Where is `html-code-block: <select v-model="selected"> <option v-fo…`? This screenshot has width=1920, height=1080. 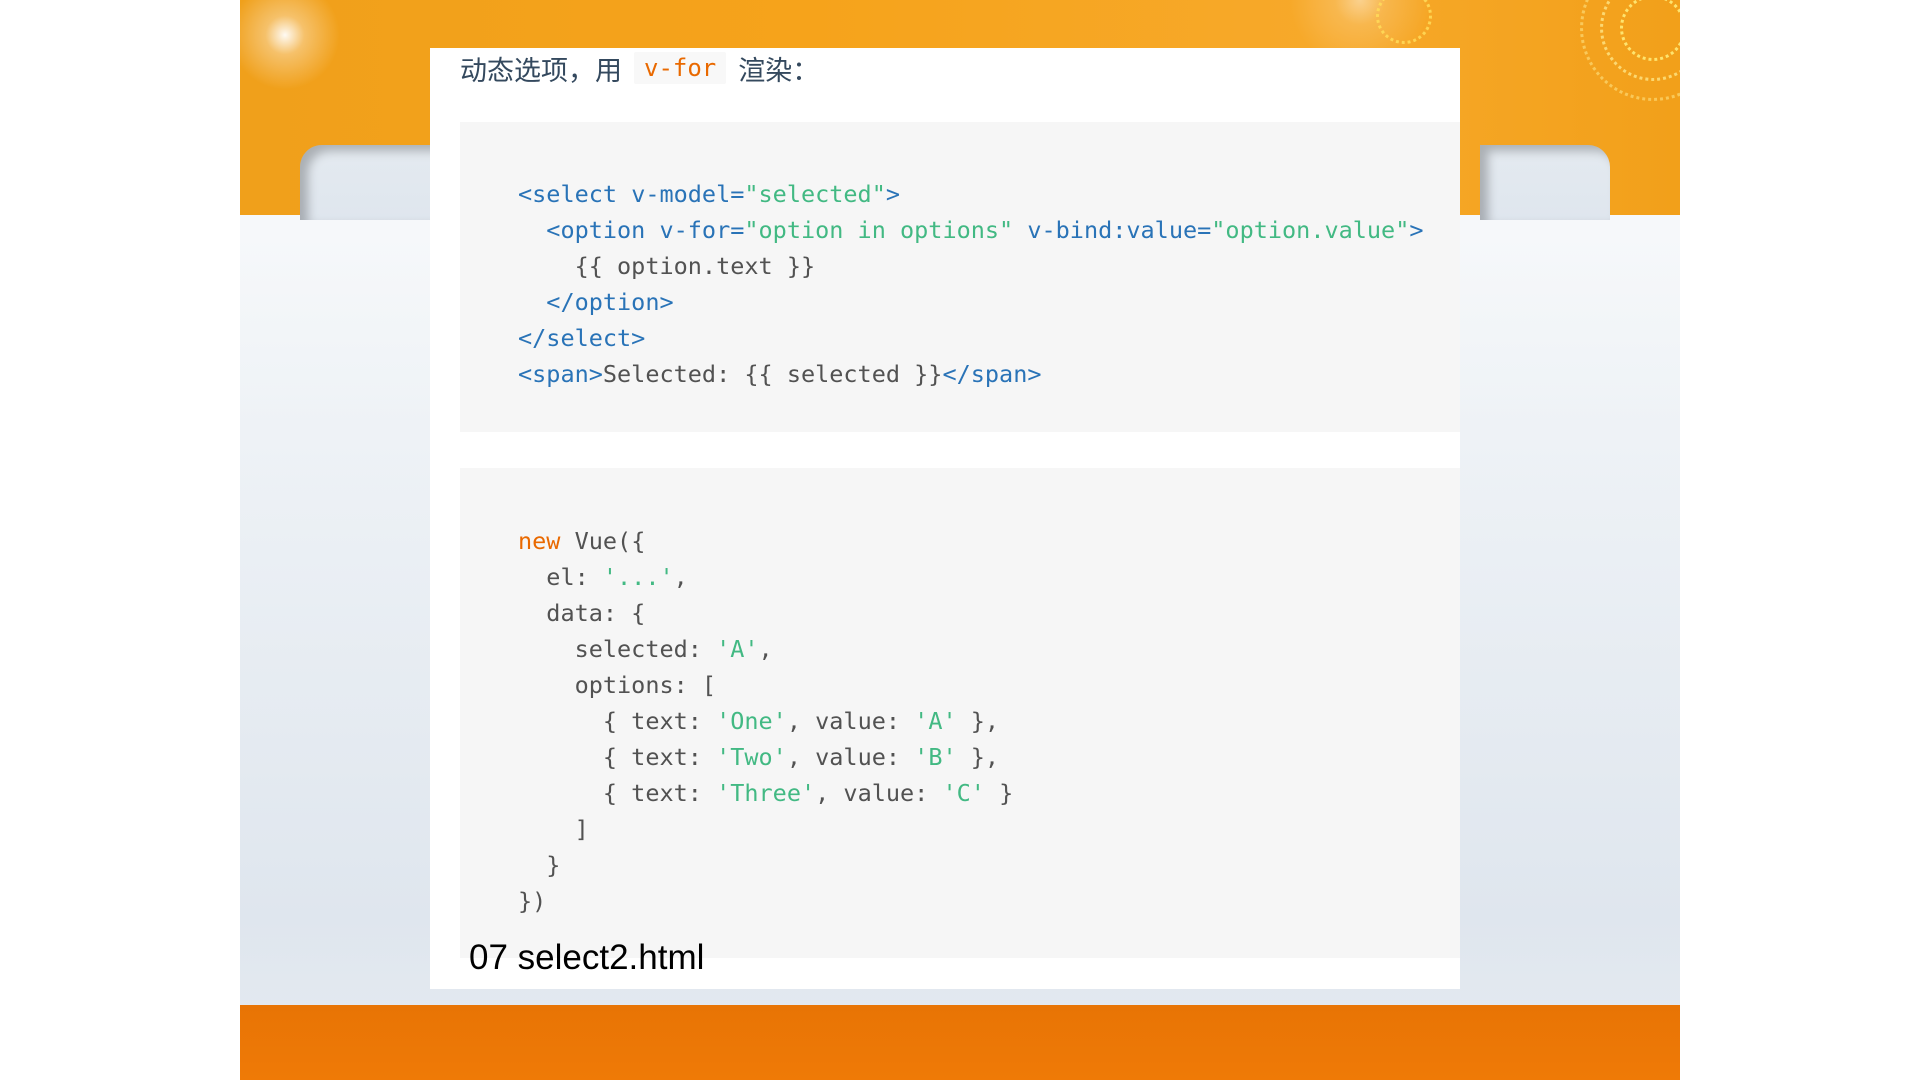 html-code-block: <select v-model="selected"> <option v-fo… is located at coordinates (960, 277).